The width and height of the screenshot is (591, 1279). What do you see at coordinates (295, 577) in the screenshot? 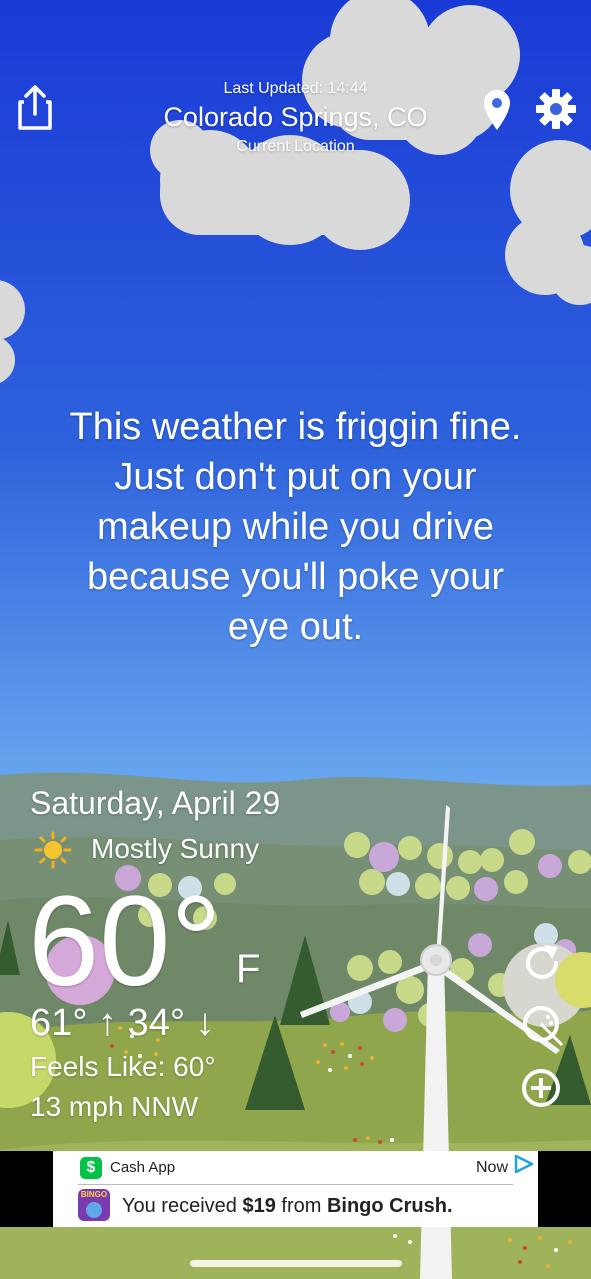
I see `message-line: because you'll poke your` at bounding box center [295, 577].